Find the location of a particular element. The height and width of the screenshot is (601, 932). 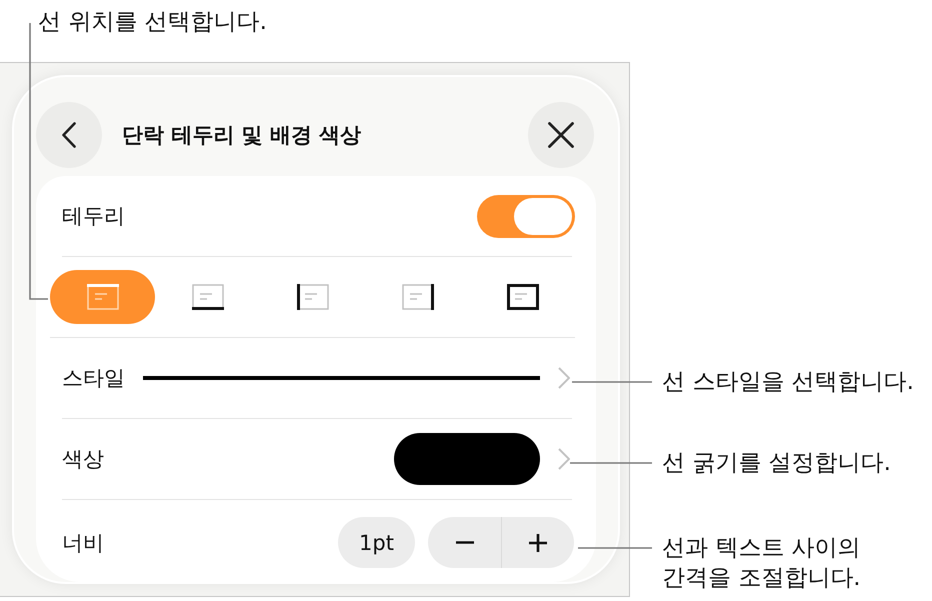

callout-text: 선 위치를 선택합니다. is located at coordinates (152, 22).